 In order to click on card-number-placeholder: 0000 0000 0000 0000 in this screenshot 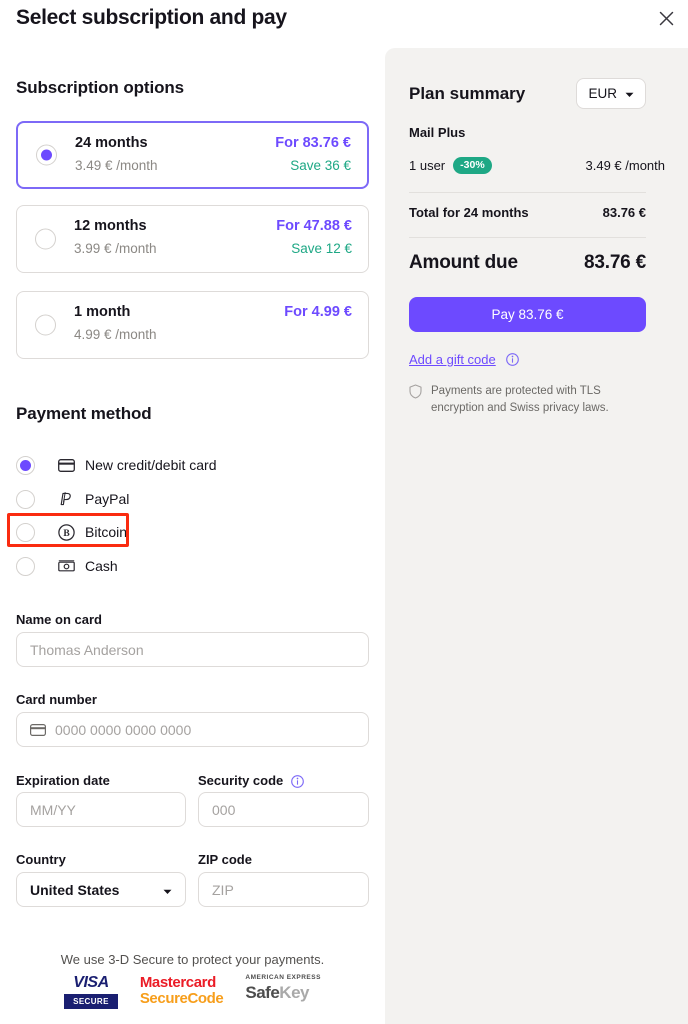, I will do `click(123, 729)`.